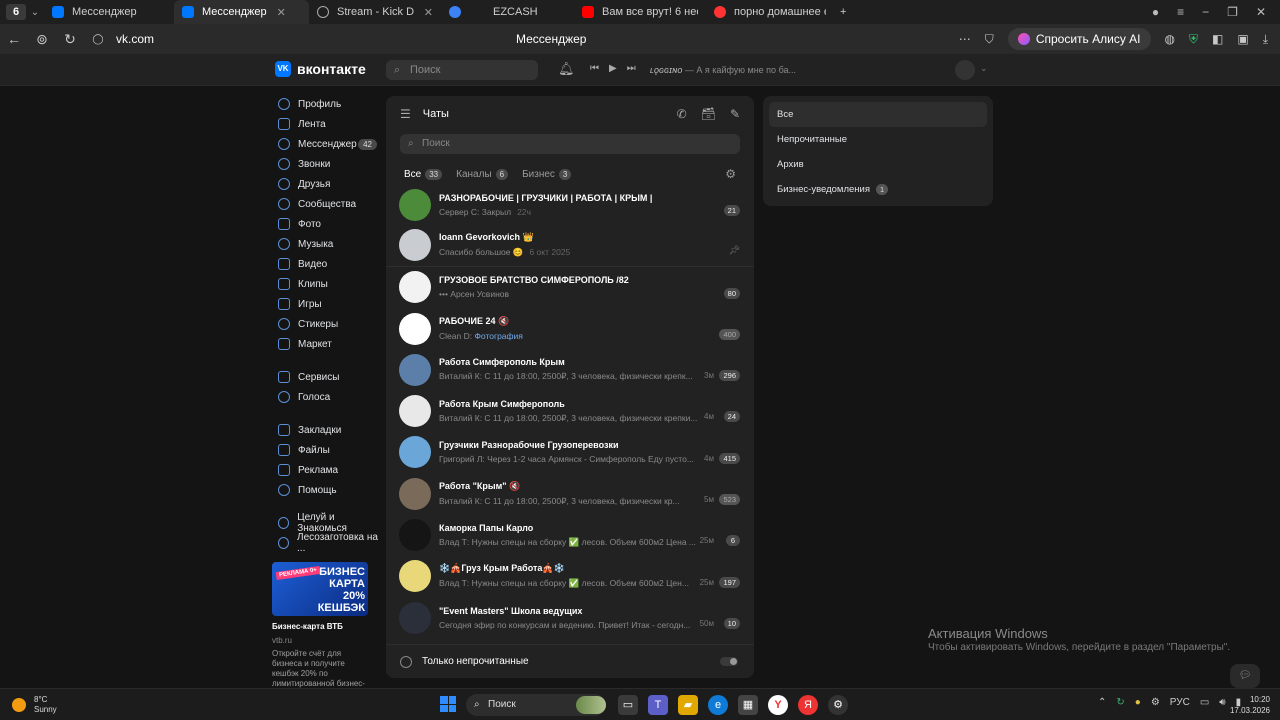 The width and height of the screenshot is (1280, 720). Describe the element at coordinates (482, 174) in the screenshot. I see `filter-tab-channels: Каналы 6` at that location.